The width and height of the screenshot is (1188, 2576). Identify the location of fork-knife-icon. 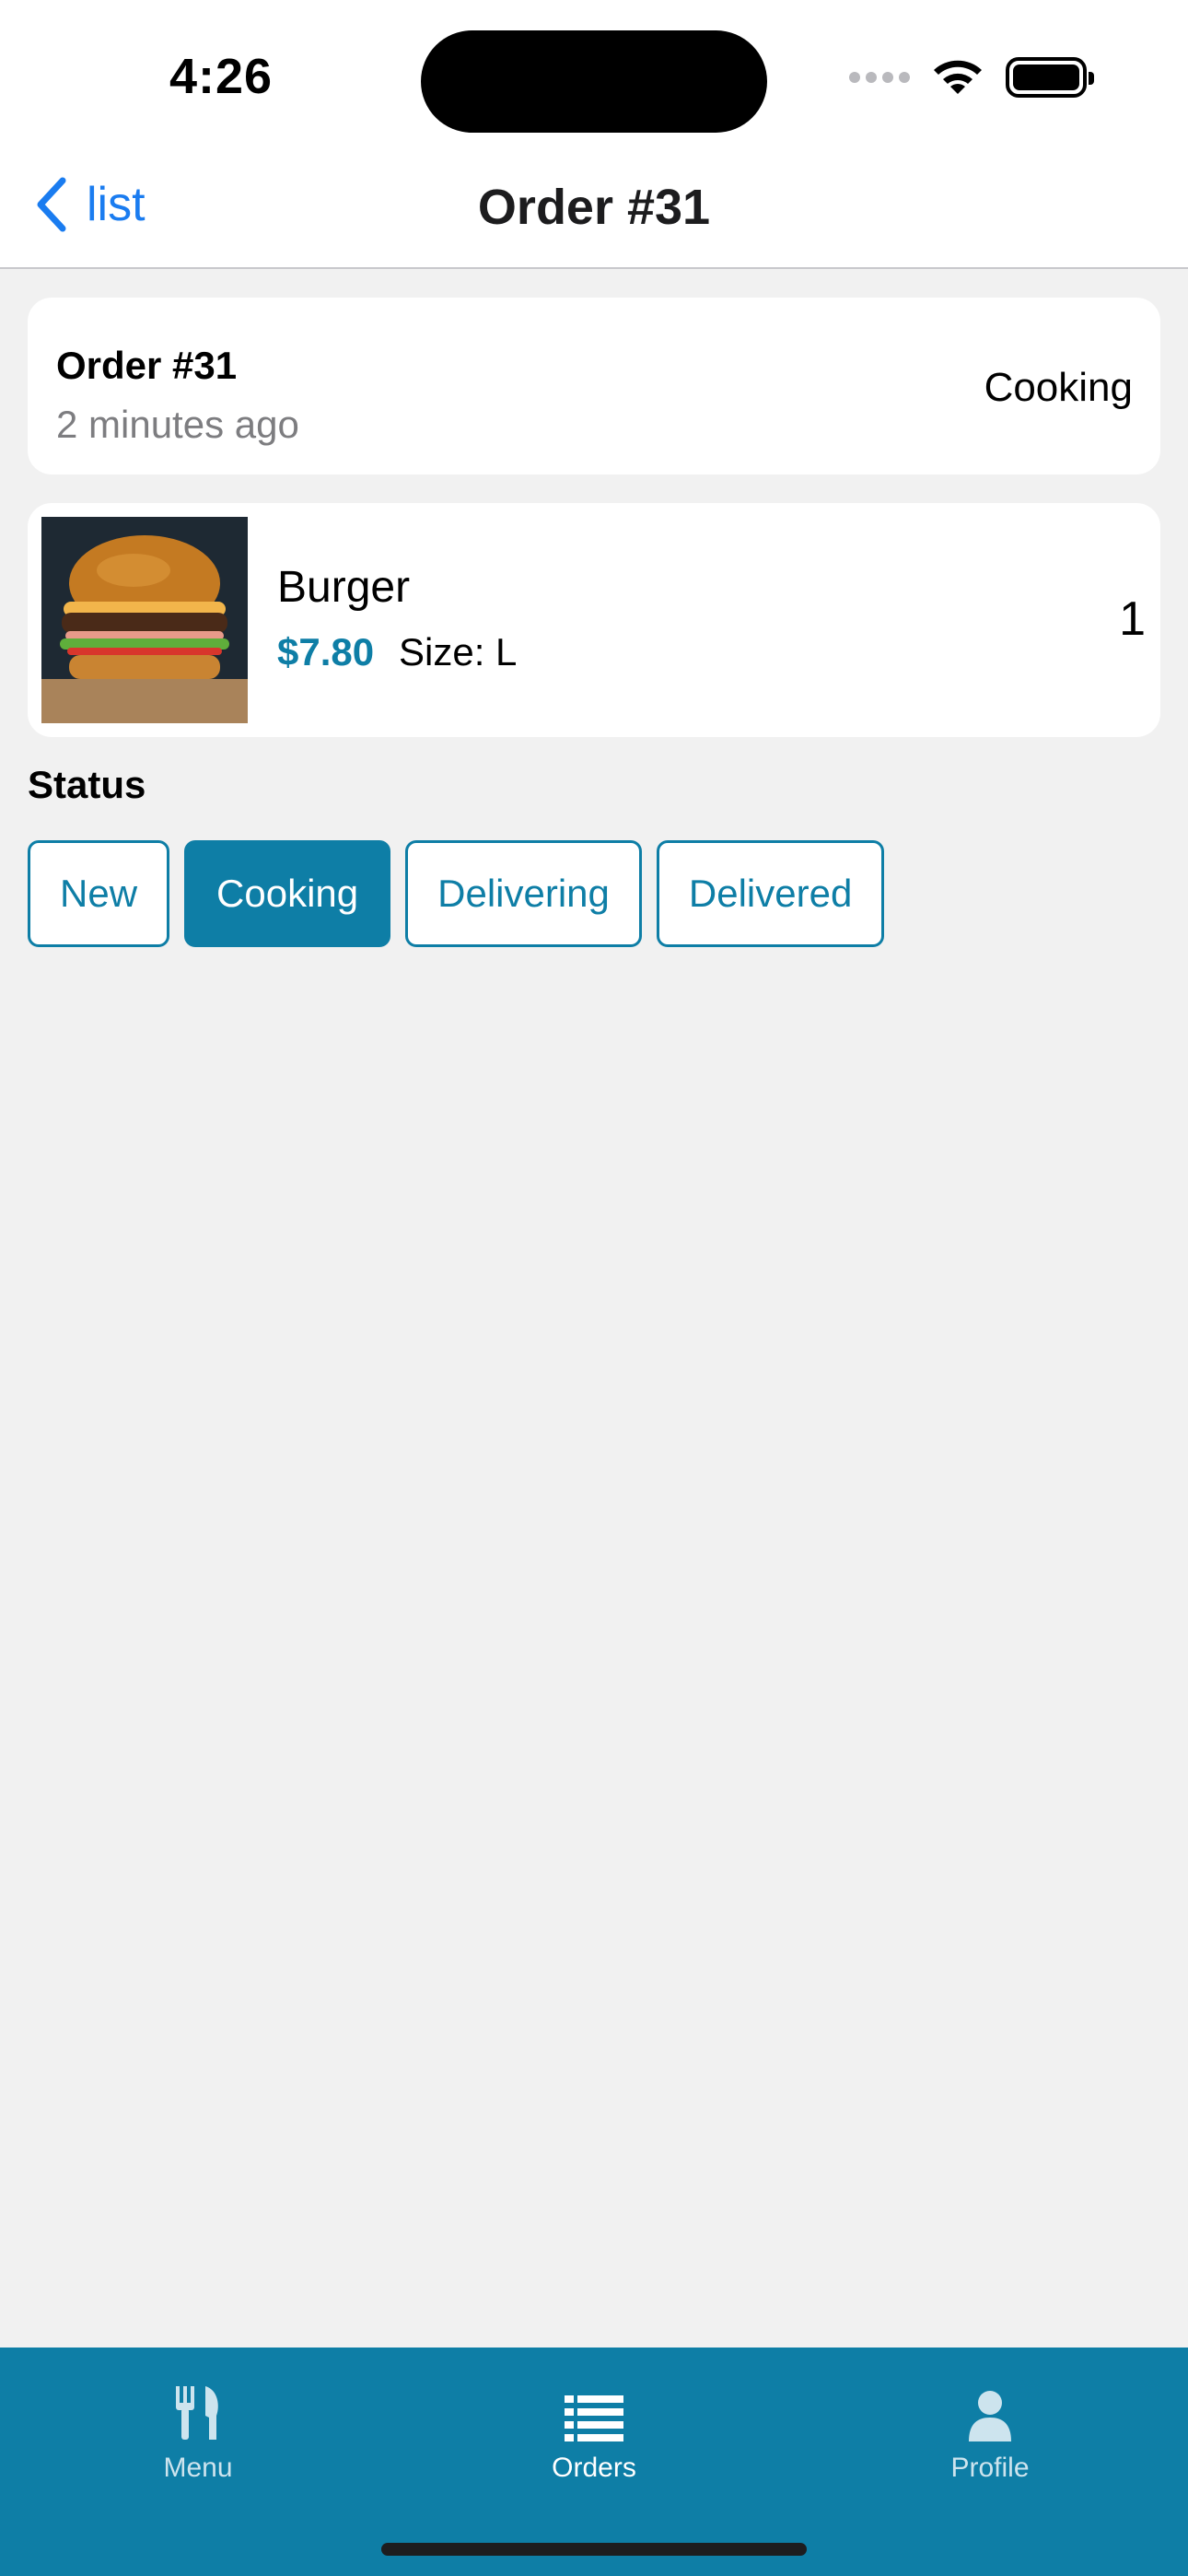
(197, 2413).